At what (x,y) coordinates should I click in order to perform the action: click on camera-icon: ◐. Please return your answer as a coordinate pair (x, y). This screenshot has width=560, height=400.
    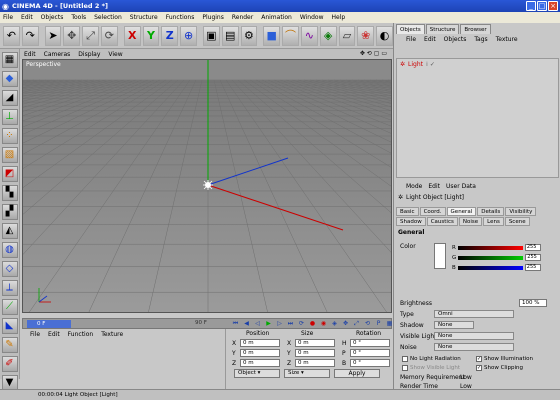
    Looking at the image, I should click on (384, 35).